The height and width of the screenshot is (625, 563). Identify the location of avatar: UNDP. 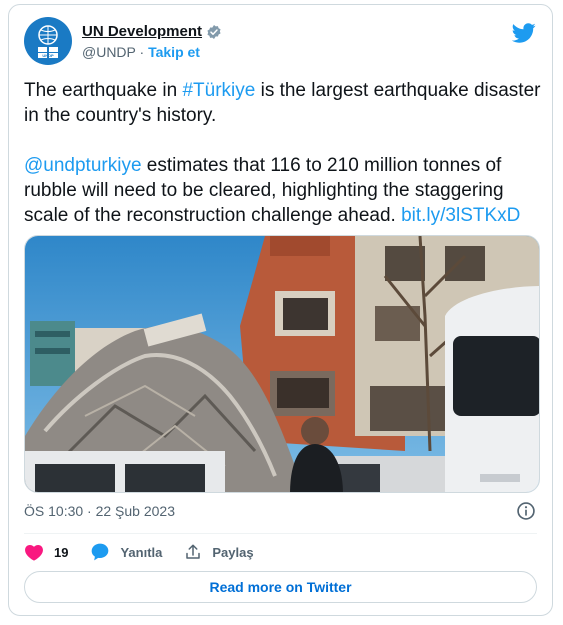
(48, 41).